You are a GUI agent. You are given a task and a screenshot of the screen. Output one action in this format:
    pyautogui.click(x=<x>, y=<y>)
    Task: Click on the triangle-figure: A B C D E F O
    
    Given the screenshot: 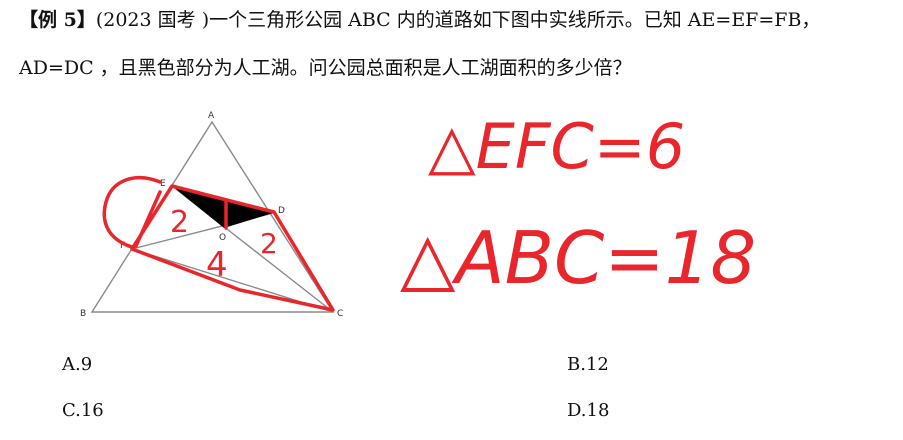 What is the action you would take?
    pyautogui.click(x=211, y=215)
    